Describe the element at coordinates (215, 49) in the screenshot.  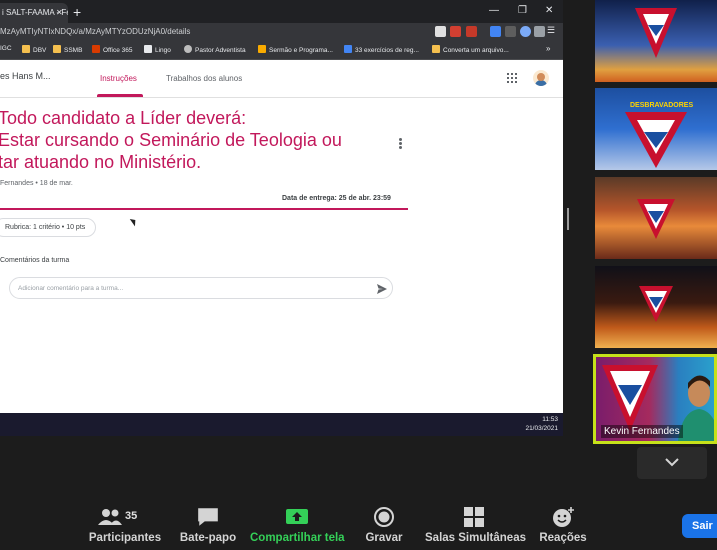
I see `bookmark-item: Pastor Adventista` at that location.